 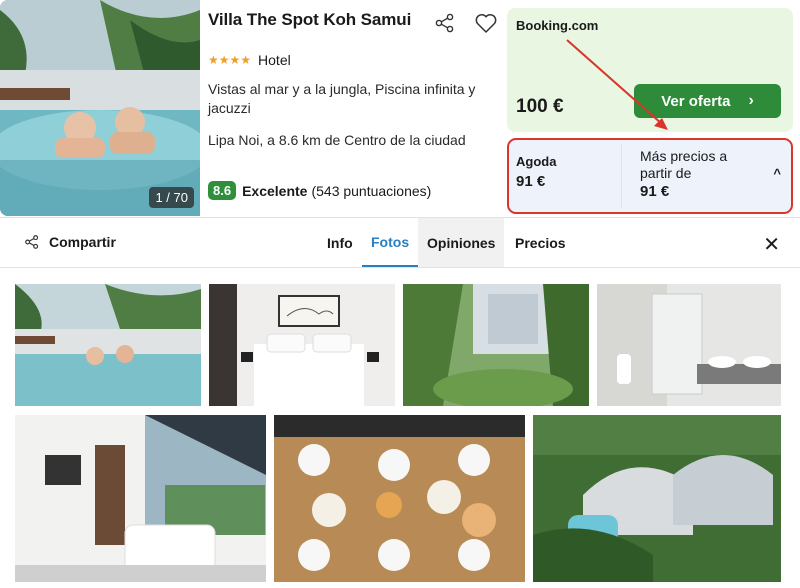 I want to click on tab-opiniones: Opiniones, so click(x=461, y=242).